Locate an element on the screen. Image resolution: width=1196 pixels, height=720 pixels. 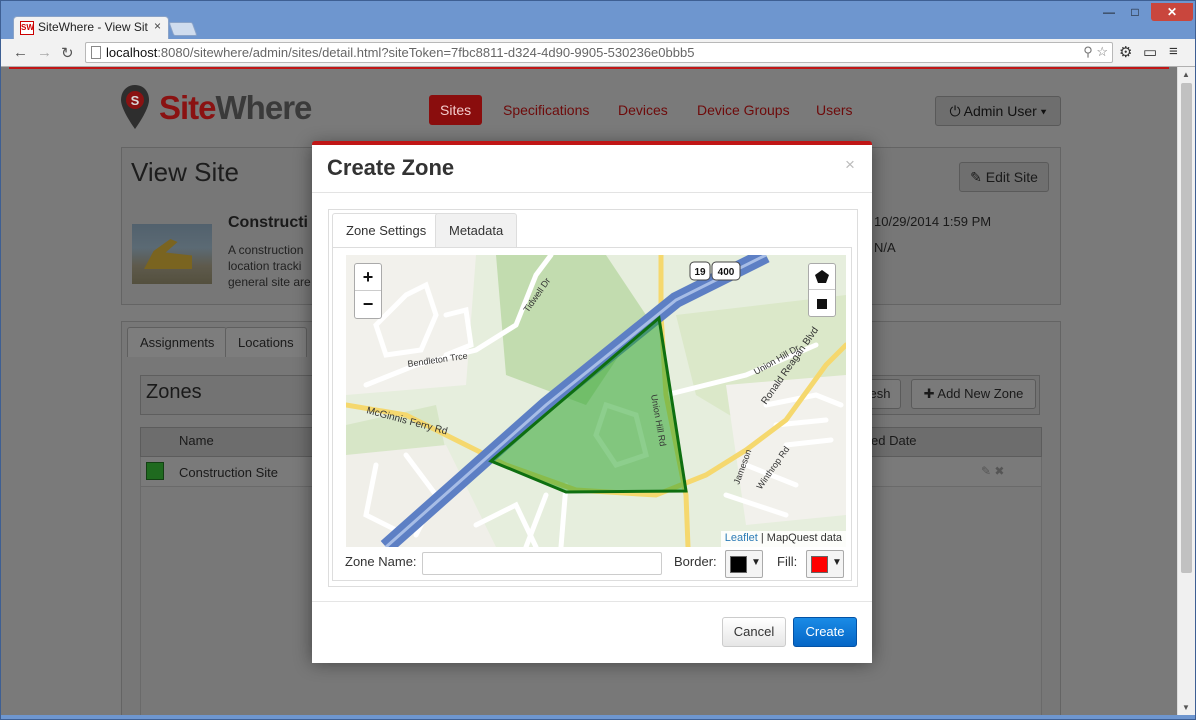
back-icon: ← is located at coordinates (20, 52).